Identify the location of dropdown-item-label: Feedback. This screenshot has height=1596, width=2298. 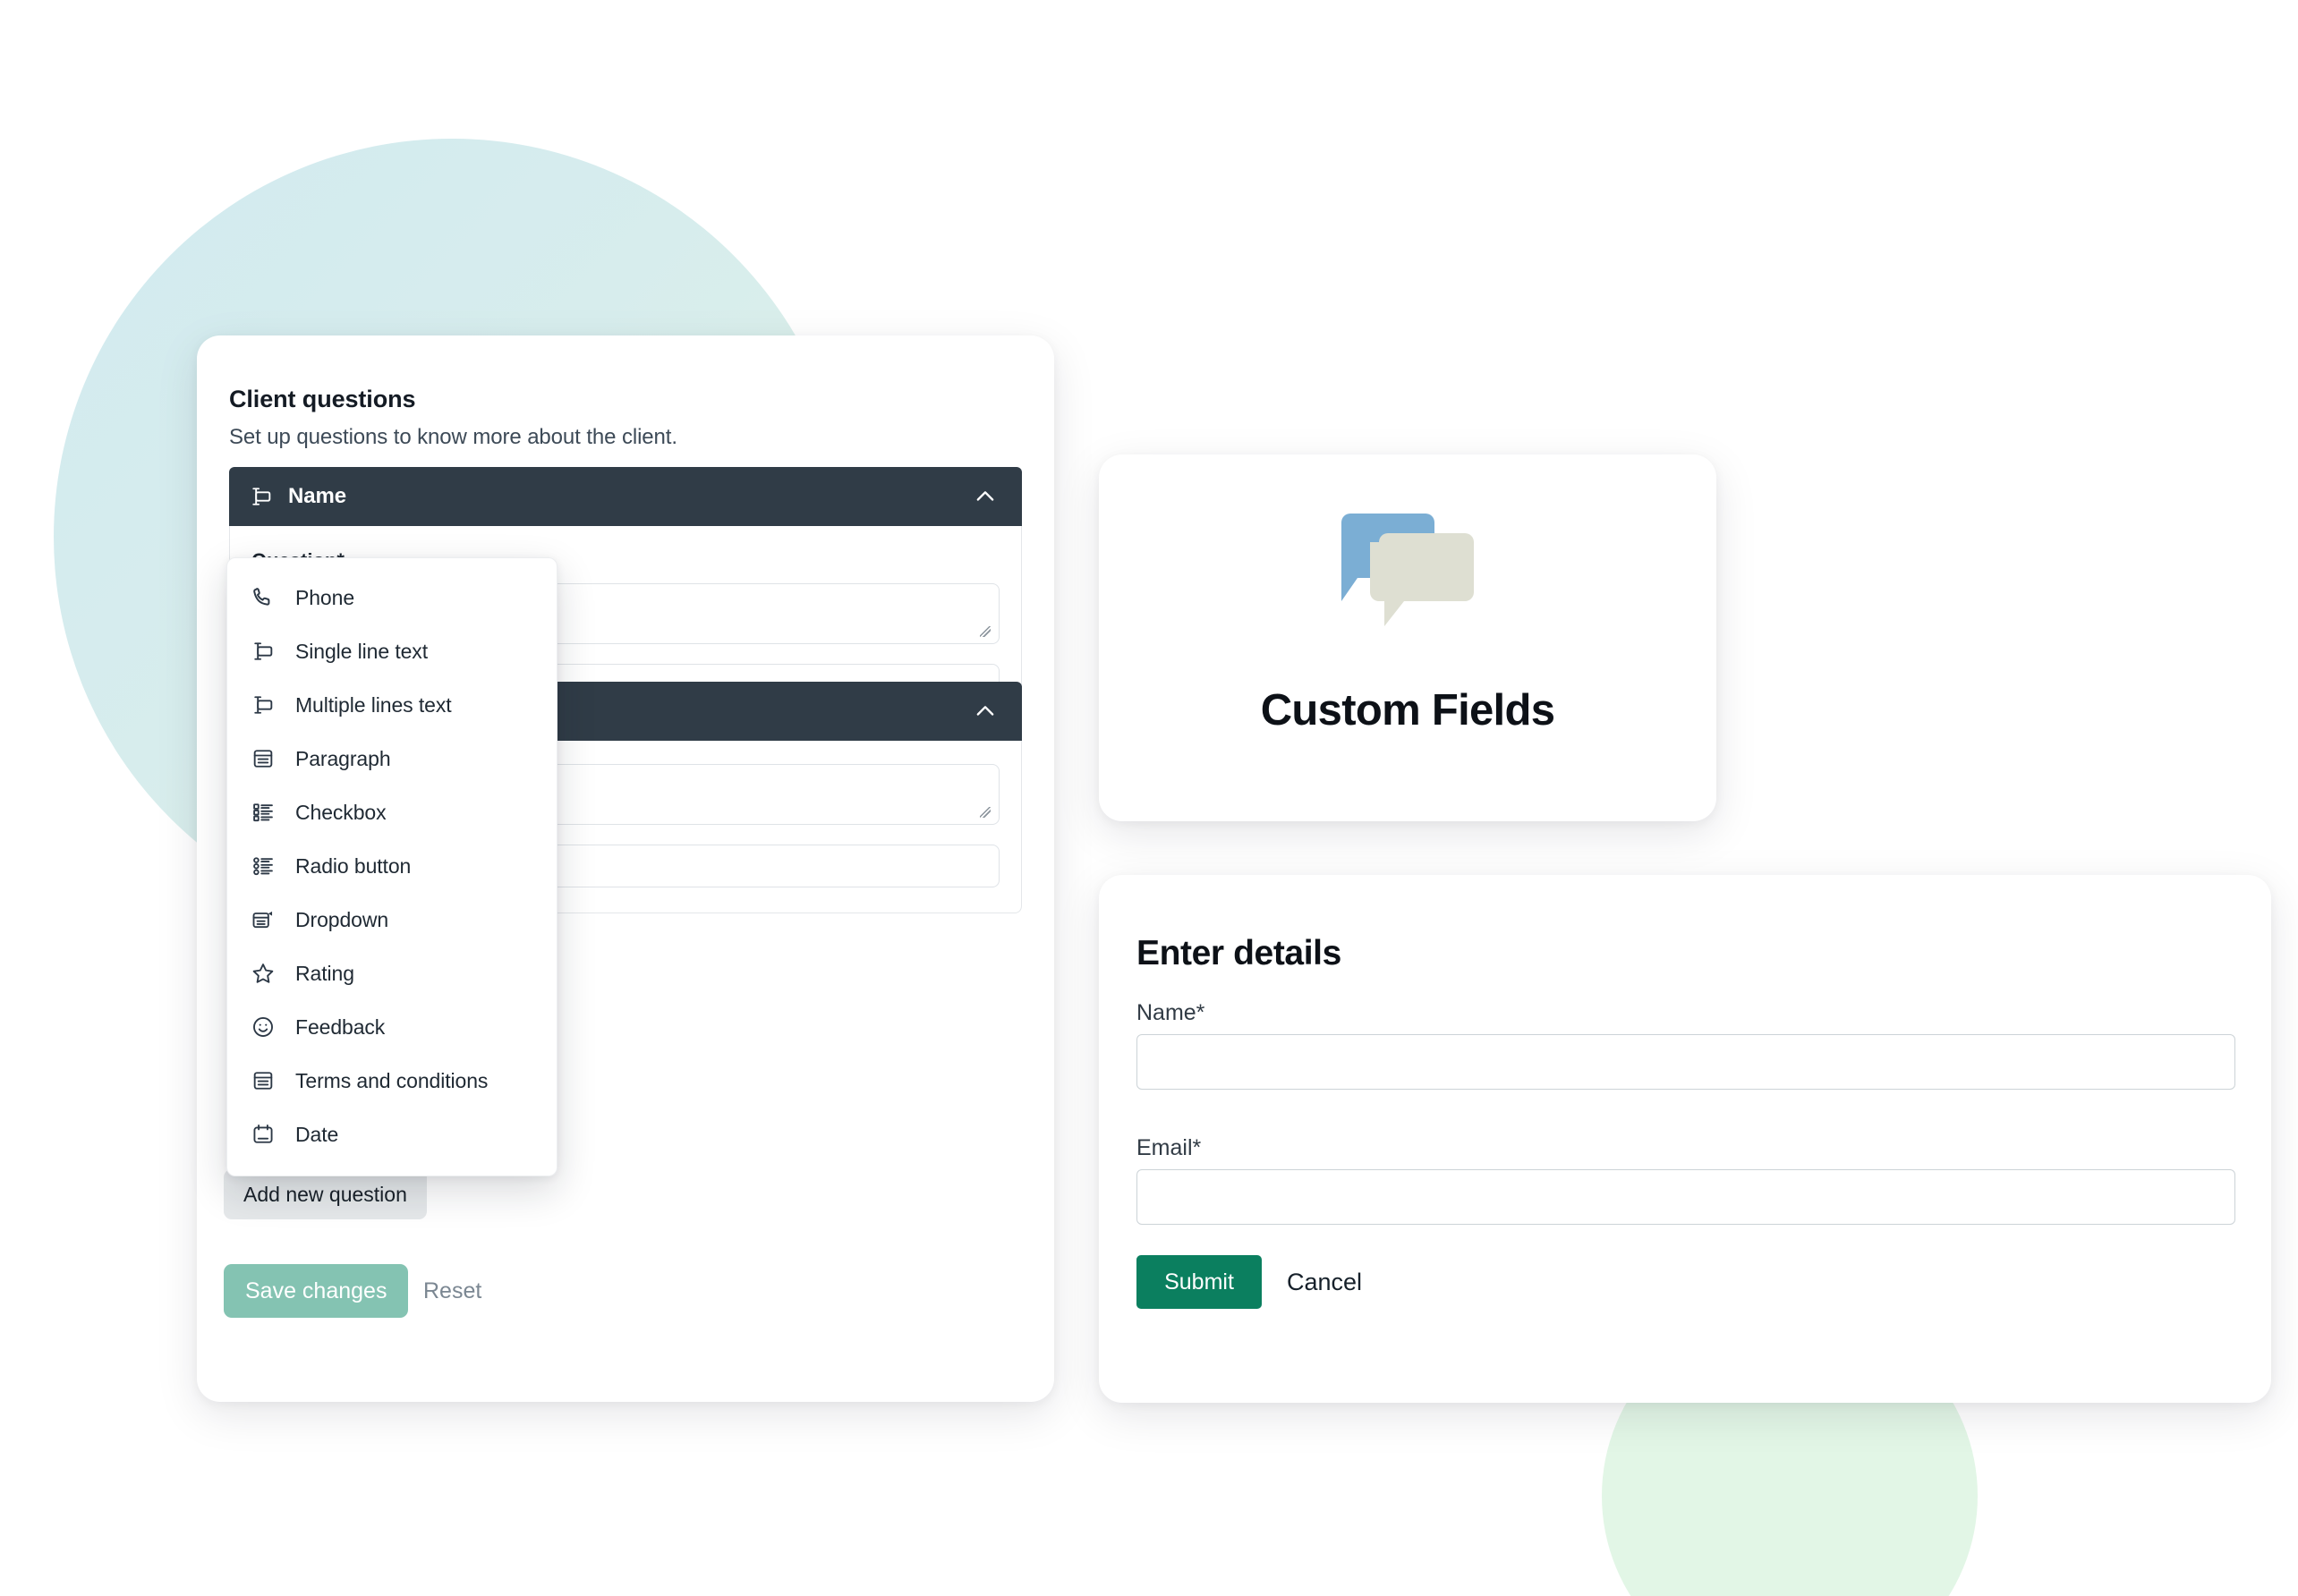
(340, 1026).